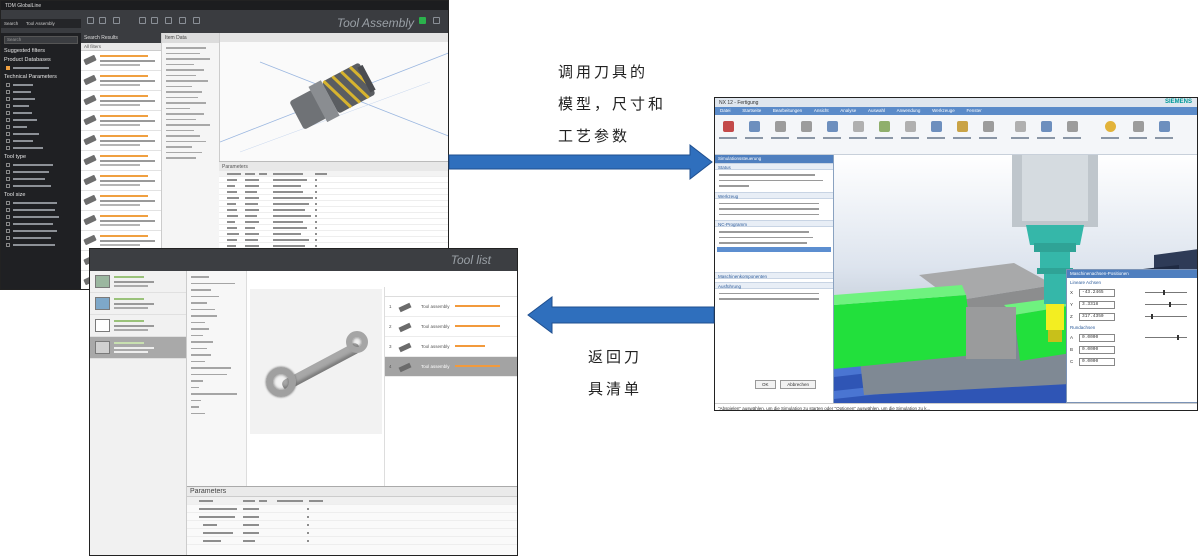  Describe the element at coordinates (621, 315) in the screenshot. I see `arrow-back-to-tool-list` at that location.